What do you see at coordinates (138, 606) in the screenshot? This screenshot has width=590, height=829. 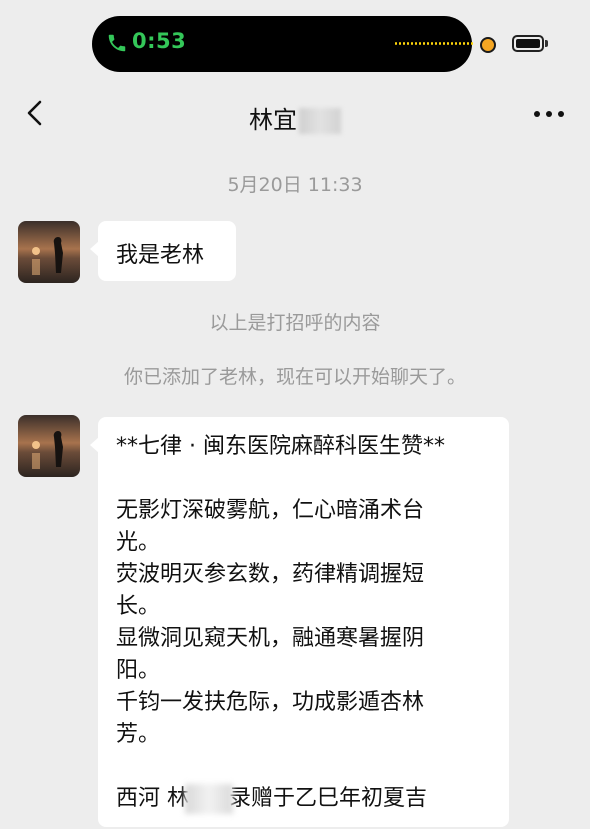 I see `poem-line: 长。` at bounding box center [138, 606].